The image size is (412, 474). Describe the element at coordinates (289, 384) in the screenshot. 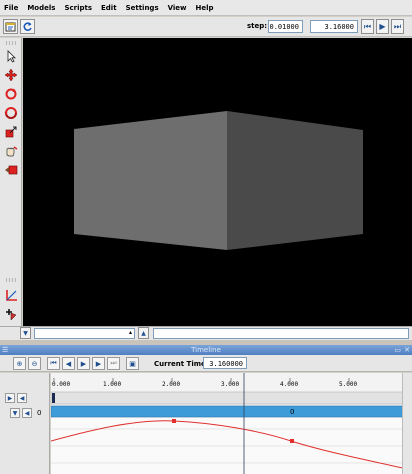

I see `ruler-tick-label: 4.000` at that location.